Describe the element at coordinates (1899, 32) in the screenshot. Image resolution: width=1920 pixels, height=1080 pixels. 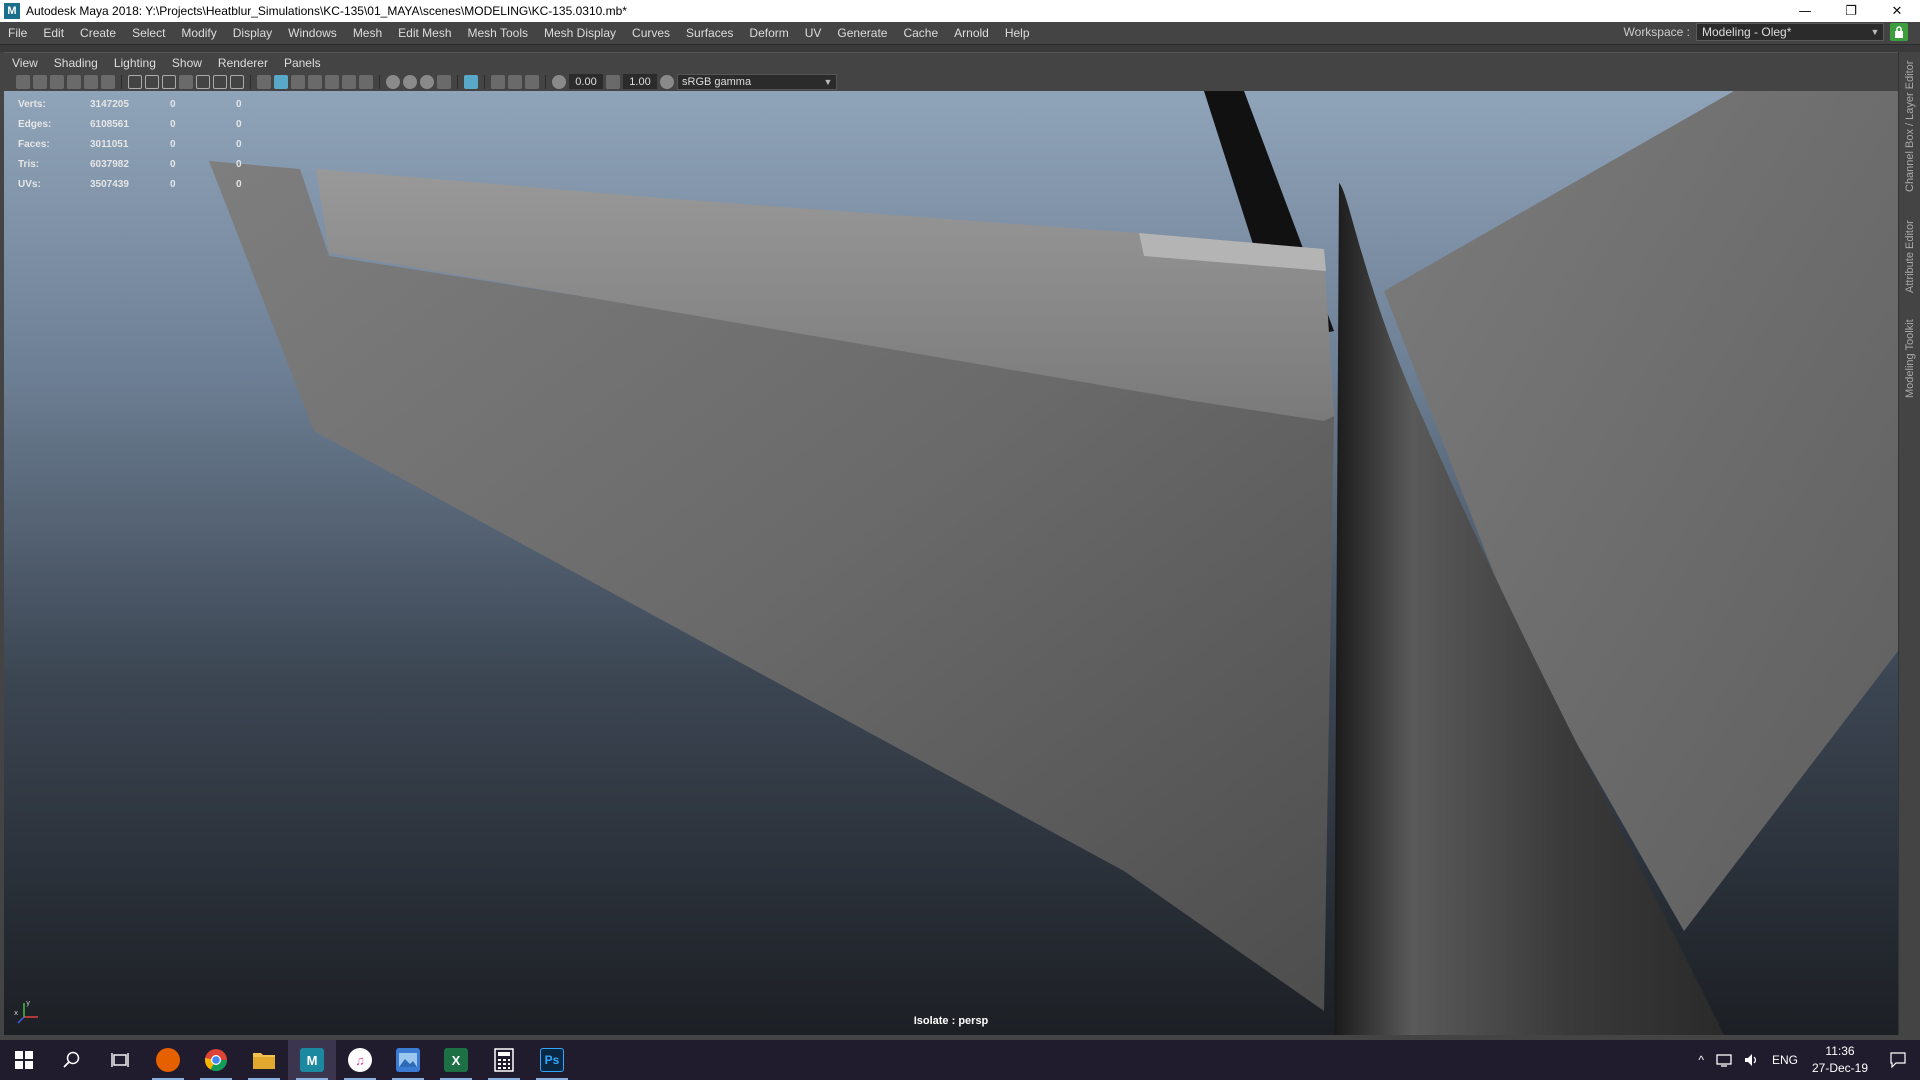
I see `lock-icon` at that location.